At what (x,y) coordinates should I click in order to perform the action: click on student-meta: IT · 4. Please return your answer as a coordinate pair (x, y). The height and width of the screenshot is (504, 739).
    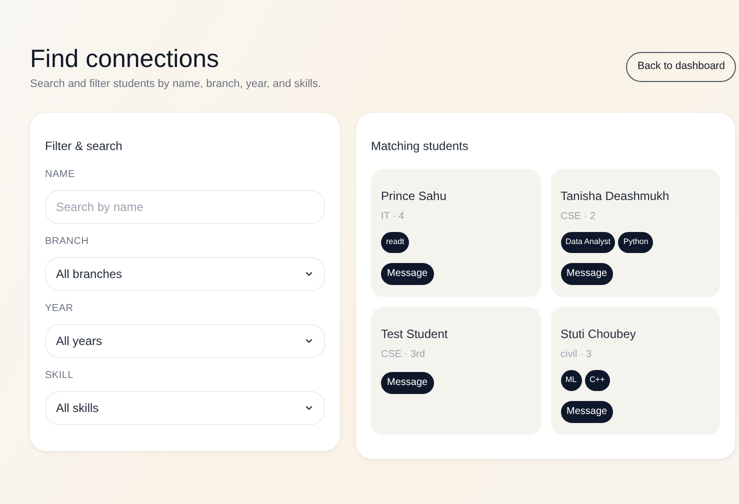
    Looking at the image, I should click on (393, 217).